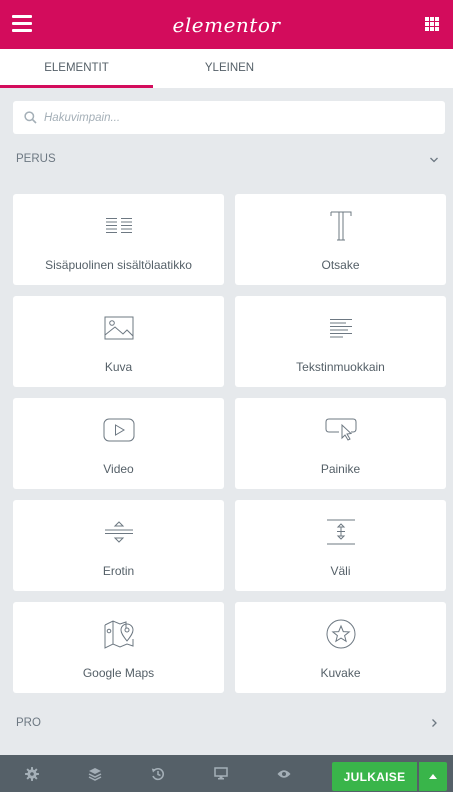 Image resolution: width=453 pixels, height=792 pixels. Describe the element at coordinates (340, 532) in the screenshot. I see `spacer-icon` at that location.